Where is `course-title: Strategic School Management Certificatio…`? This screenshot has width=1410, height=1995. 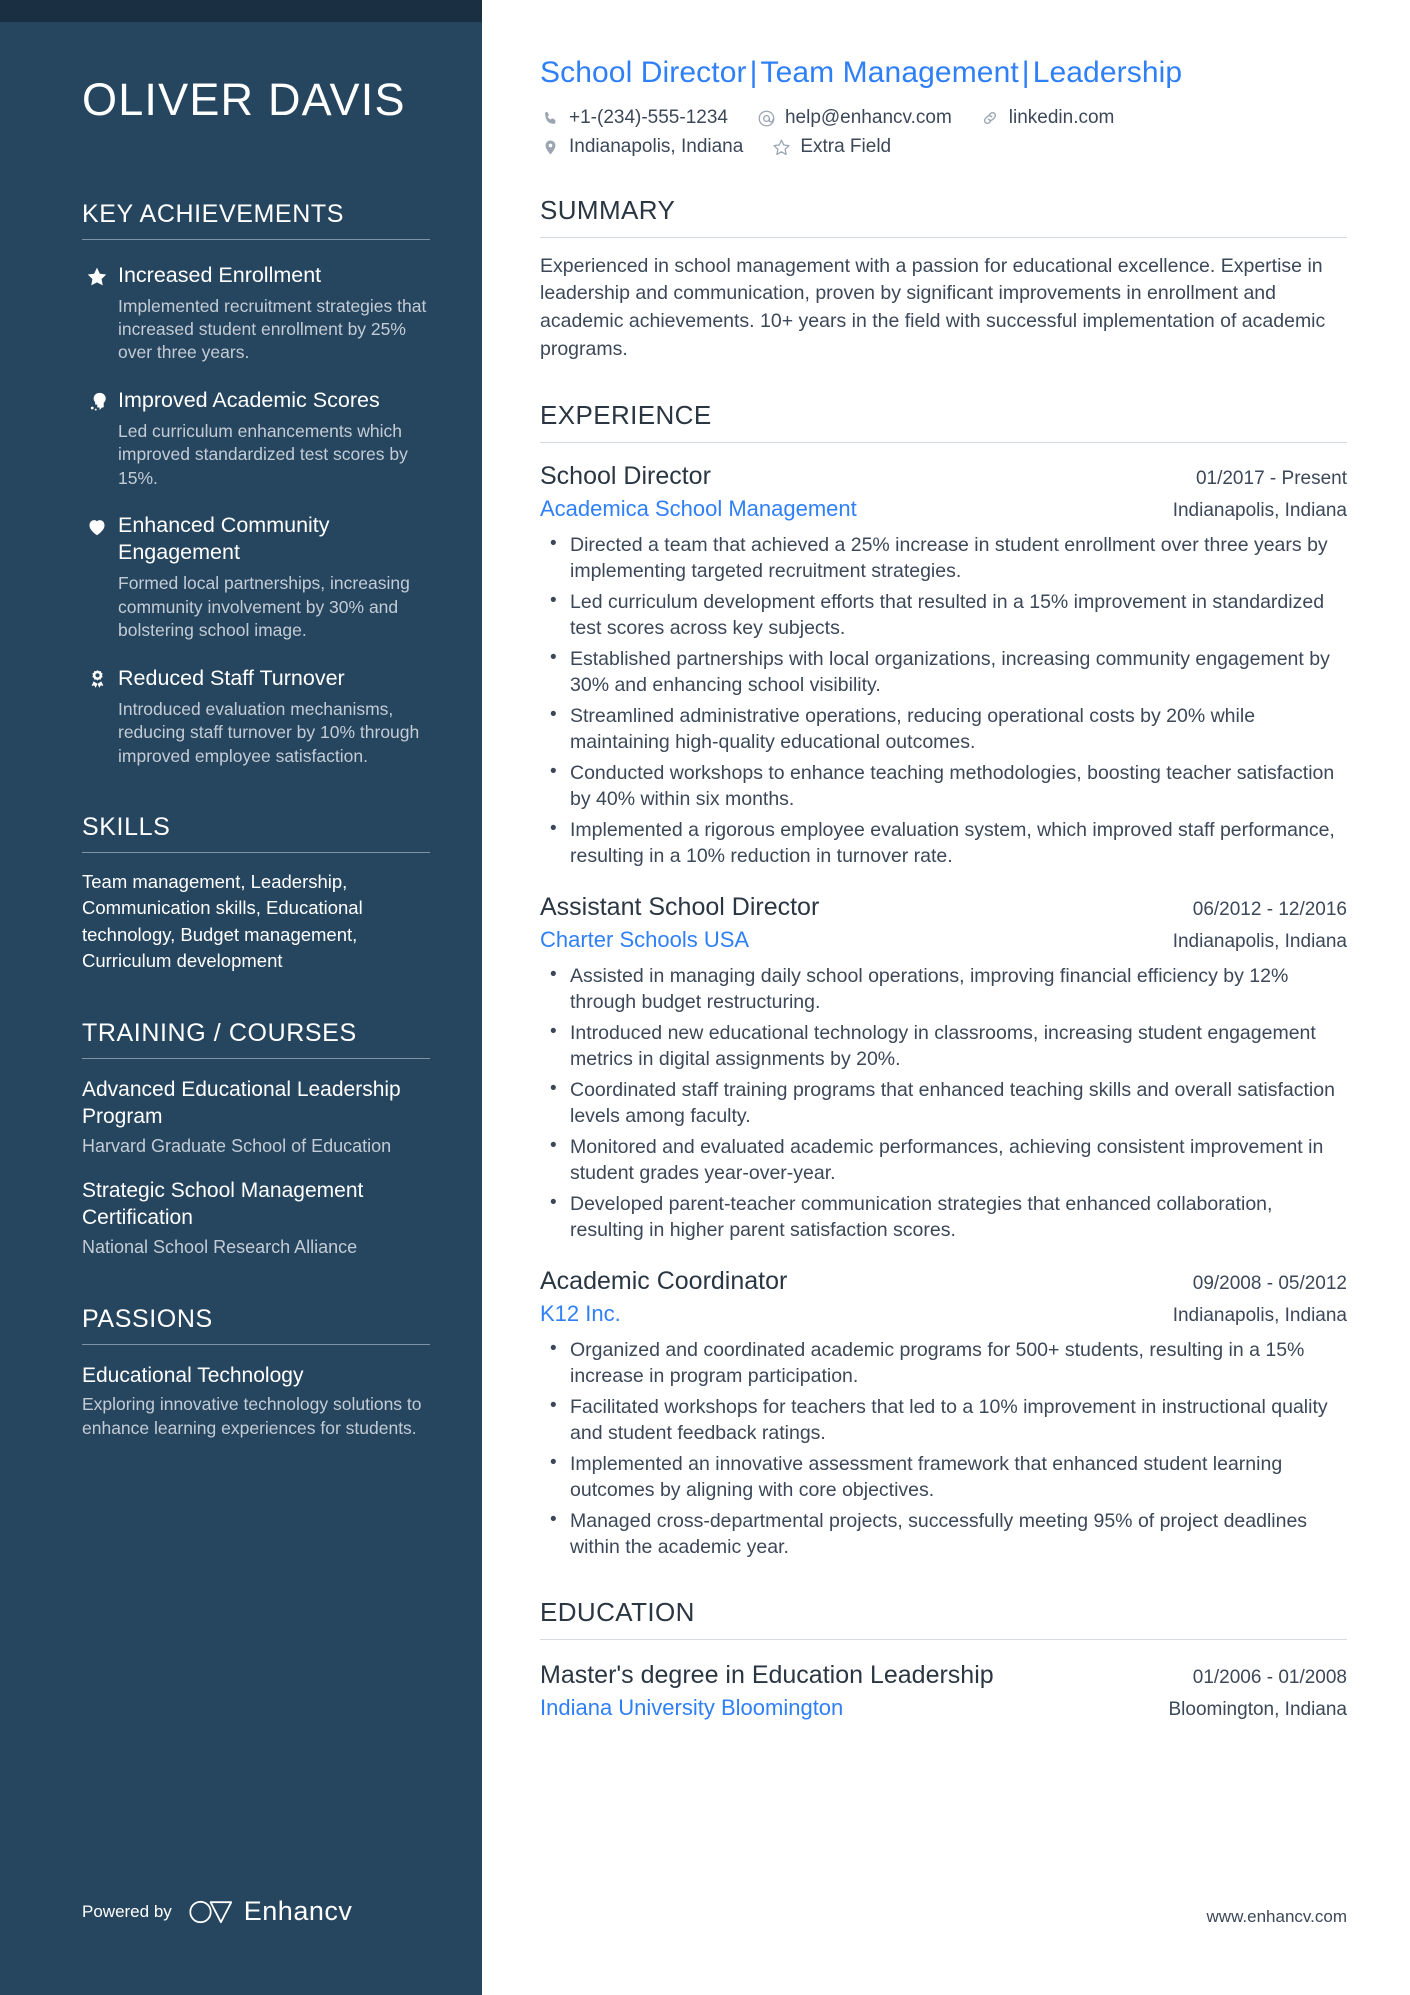
course-title: Strategic School Management Certificatio… is located at coordinates (223, 1204).